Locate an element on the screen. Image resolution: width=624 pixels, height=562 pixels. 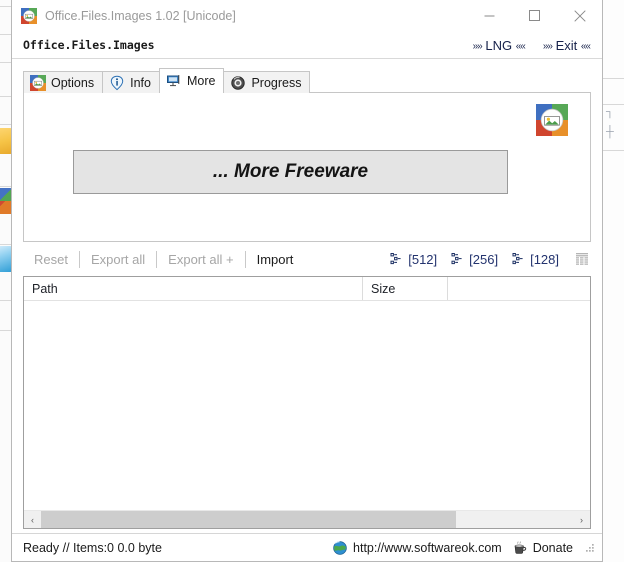
coffee-cup-icon is located at coordinates (520, 548).